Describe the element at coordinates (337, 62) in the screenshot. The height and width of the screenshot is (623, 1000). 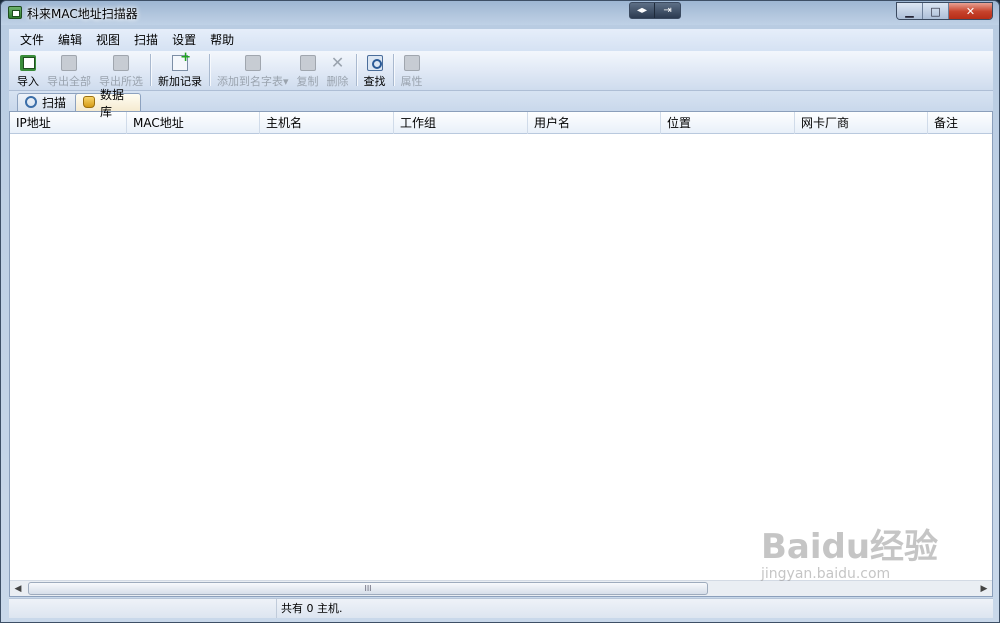
I see `delete-icon: ✕` at that location.